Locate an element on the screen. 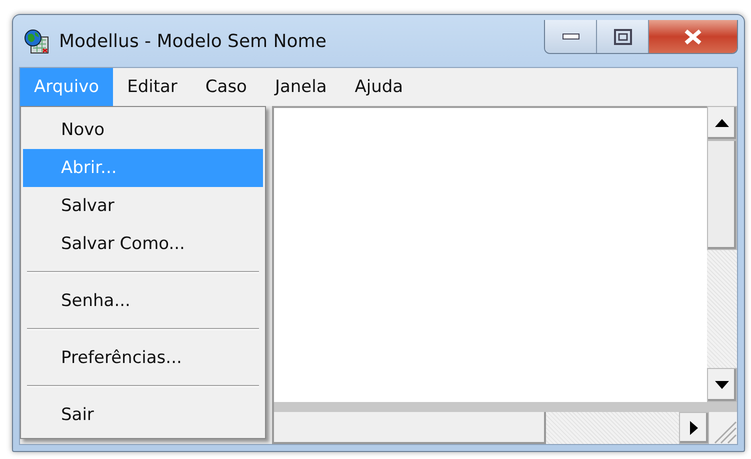 The width and height of the screenshot is (751, 459). menu-option: Novo is located at coordinates (143, 130).